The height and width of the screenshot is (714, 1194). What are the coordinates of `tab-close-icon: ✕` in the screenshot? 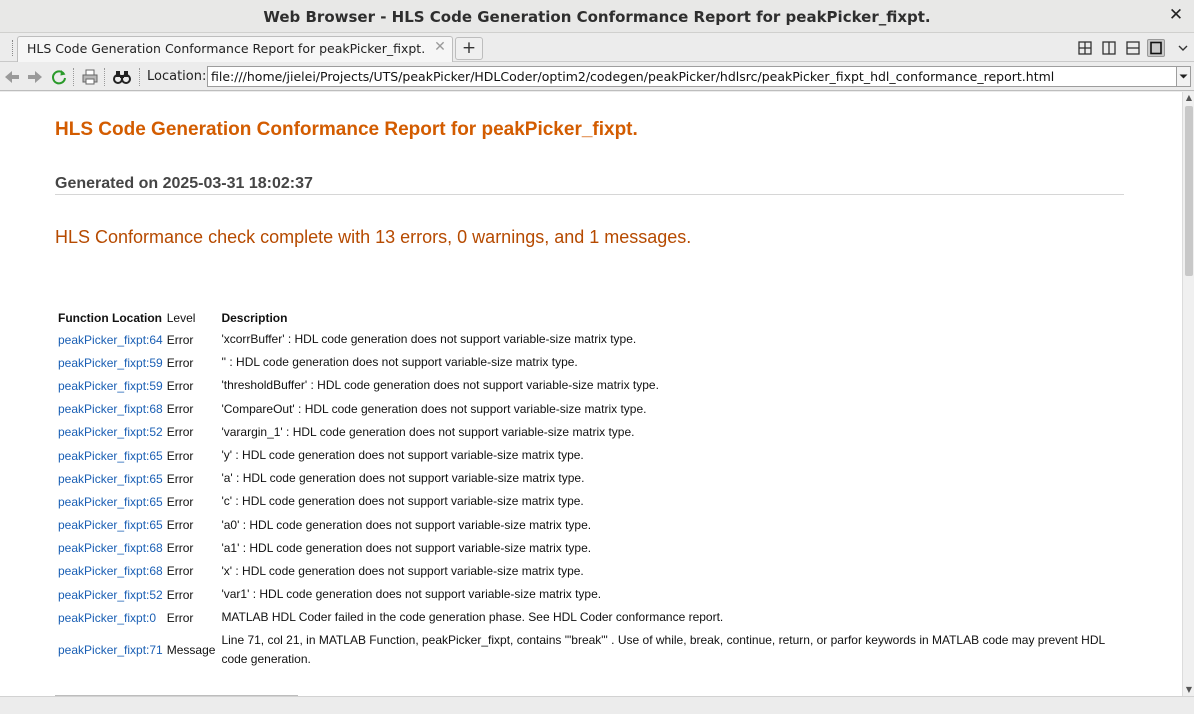 It's located at (440, 48).